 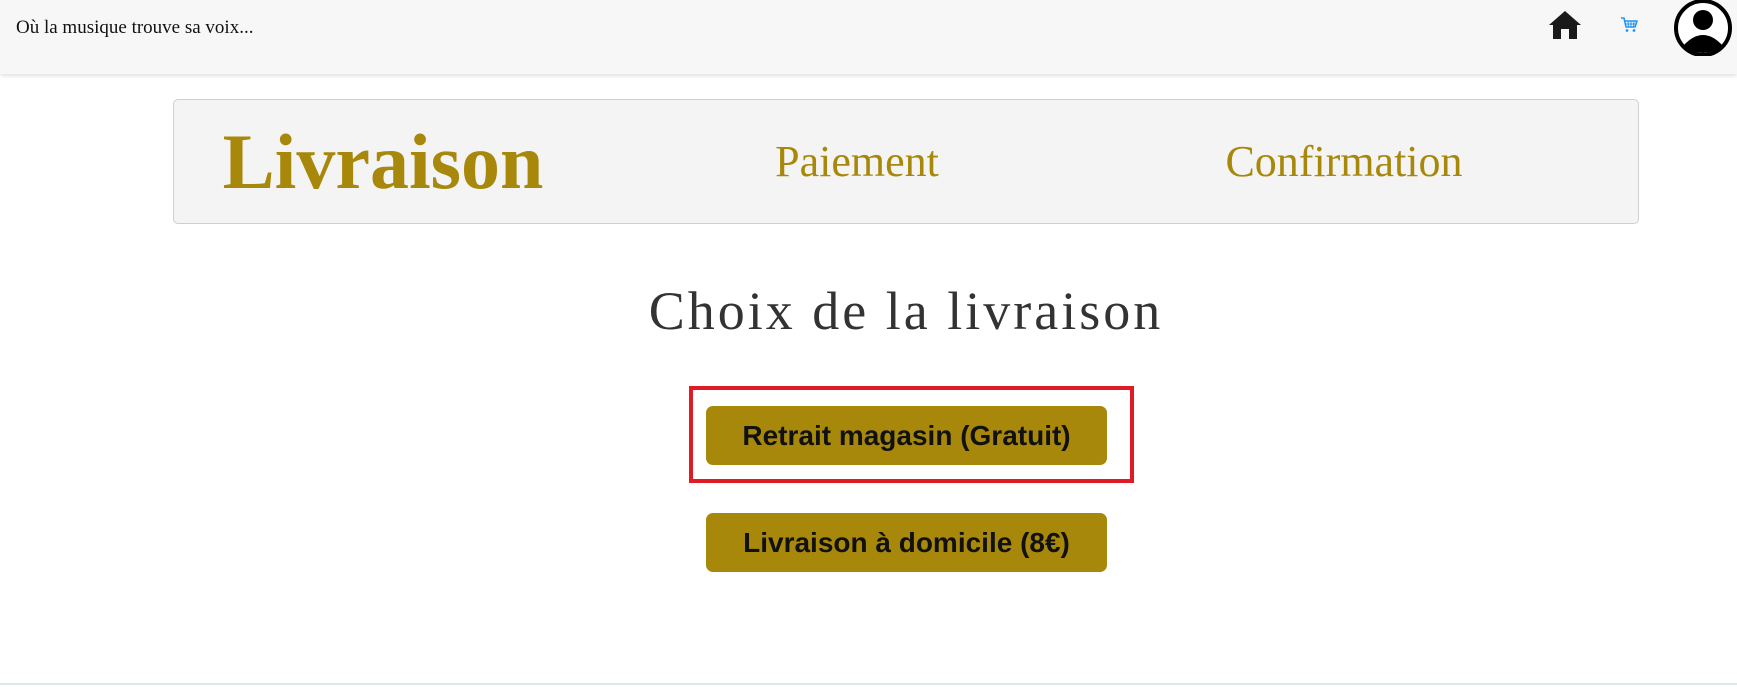 I want to click on bottom-divider, so click(x=868, y=684).